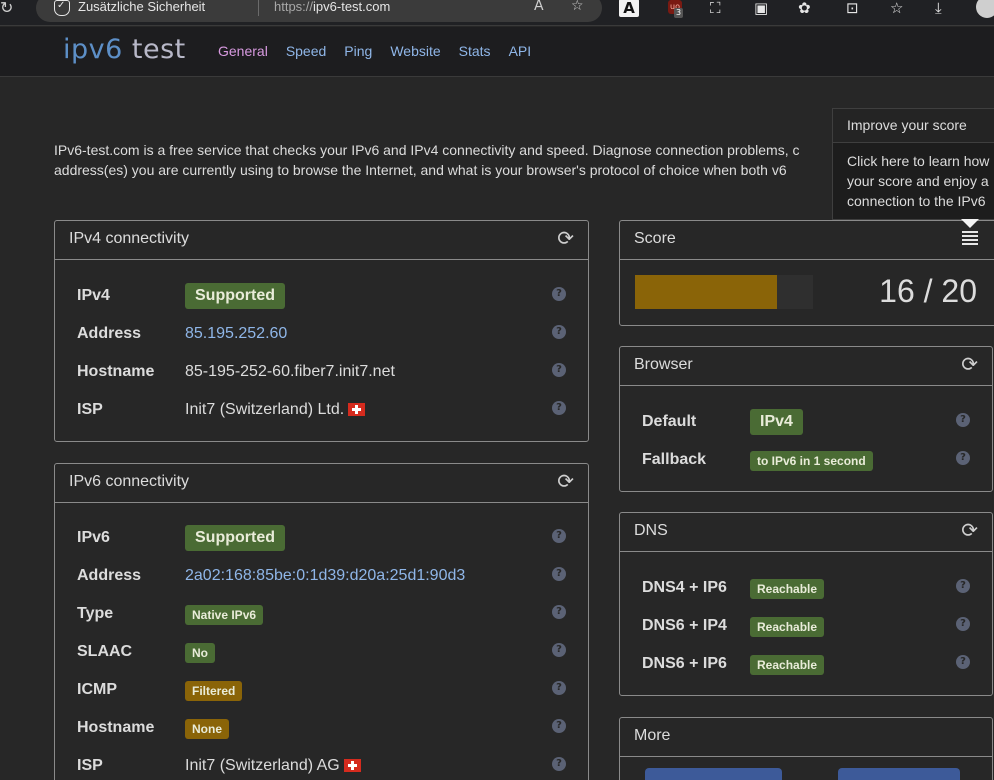 The image size is (994, 780). Describe the element at coordinates (321, 692) in the screenshot. I see `ipv6-row-icmp: ICMP Filtered ?` at that location.